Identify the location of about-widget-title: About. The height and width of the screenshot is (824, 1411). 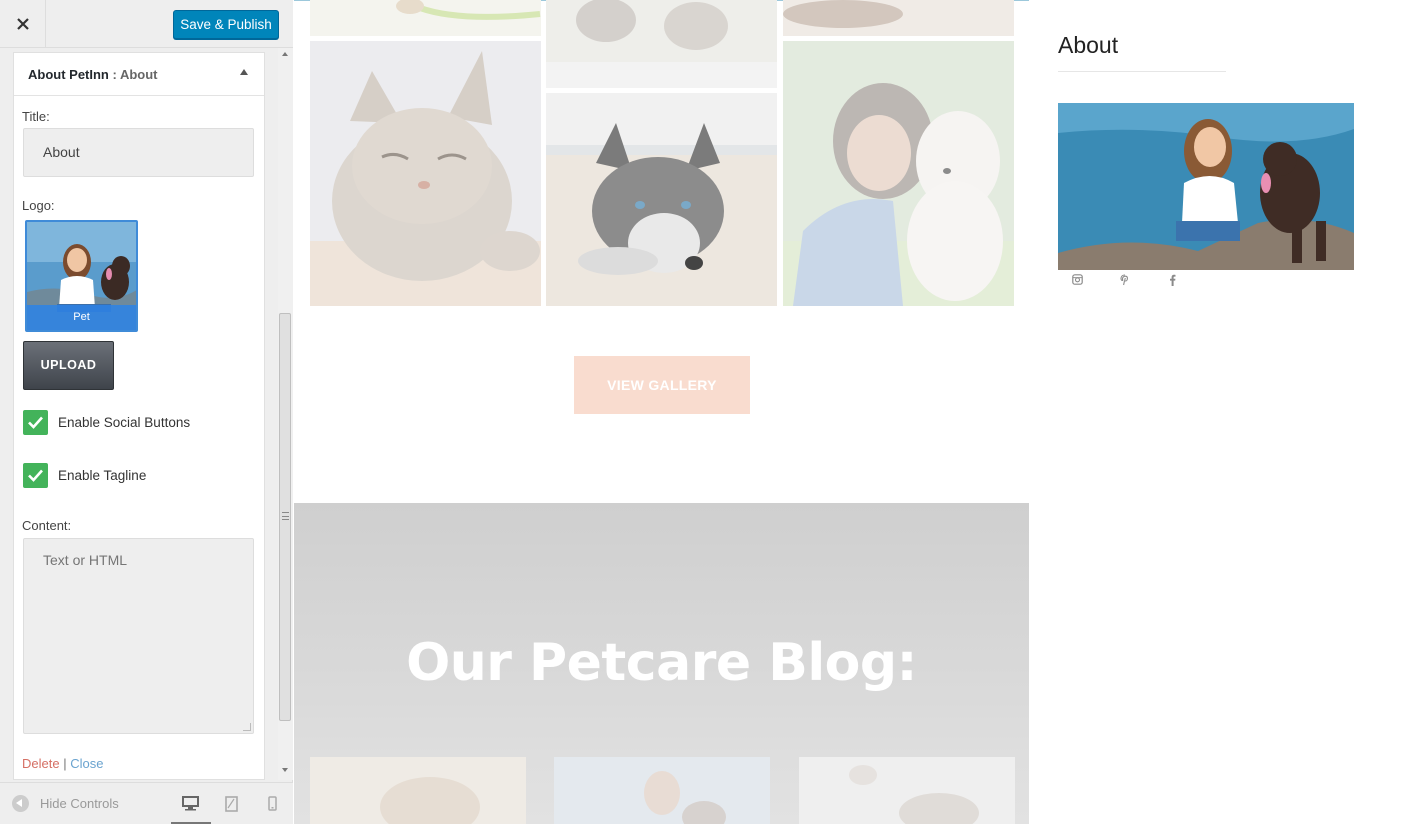
(1088, 45).